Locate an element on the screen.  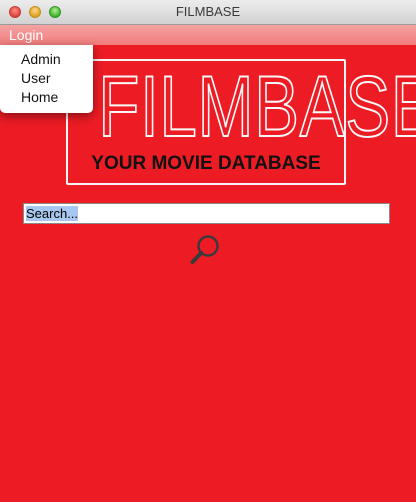
logo-title: FILMBASE is located at coordinates (257, 107).